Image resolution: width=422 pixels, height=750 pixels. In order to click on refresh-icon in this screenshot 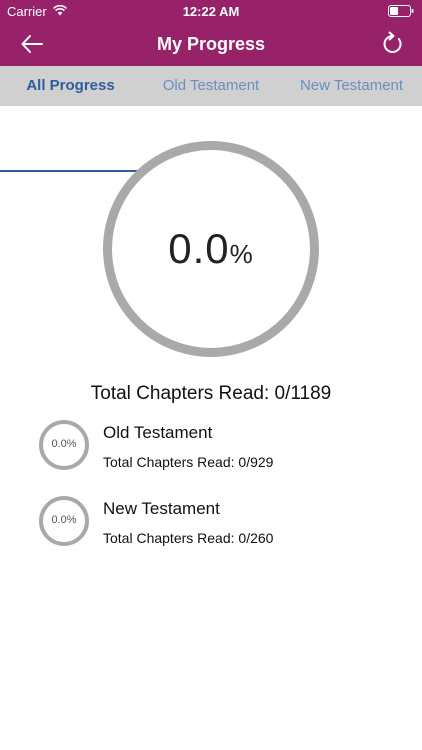, I will do `click(392, 43)`.